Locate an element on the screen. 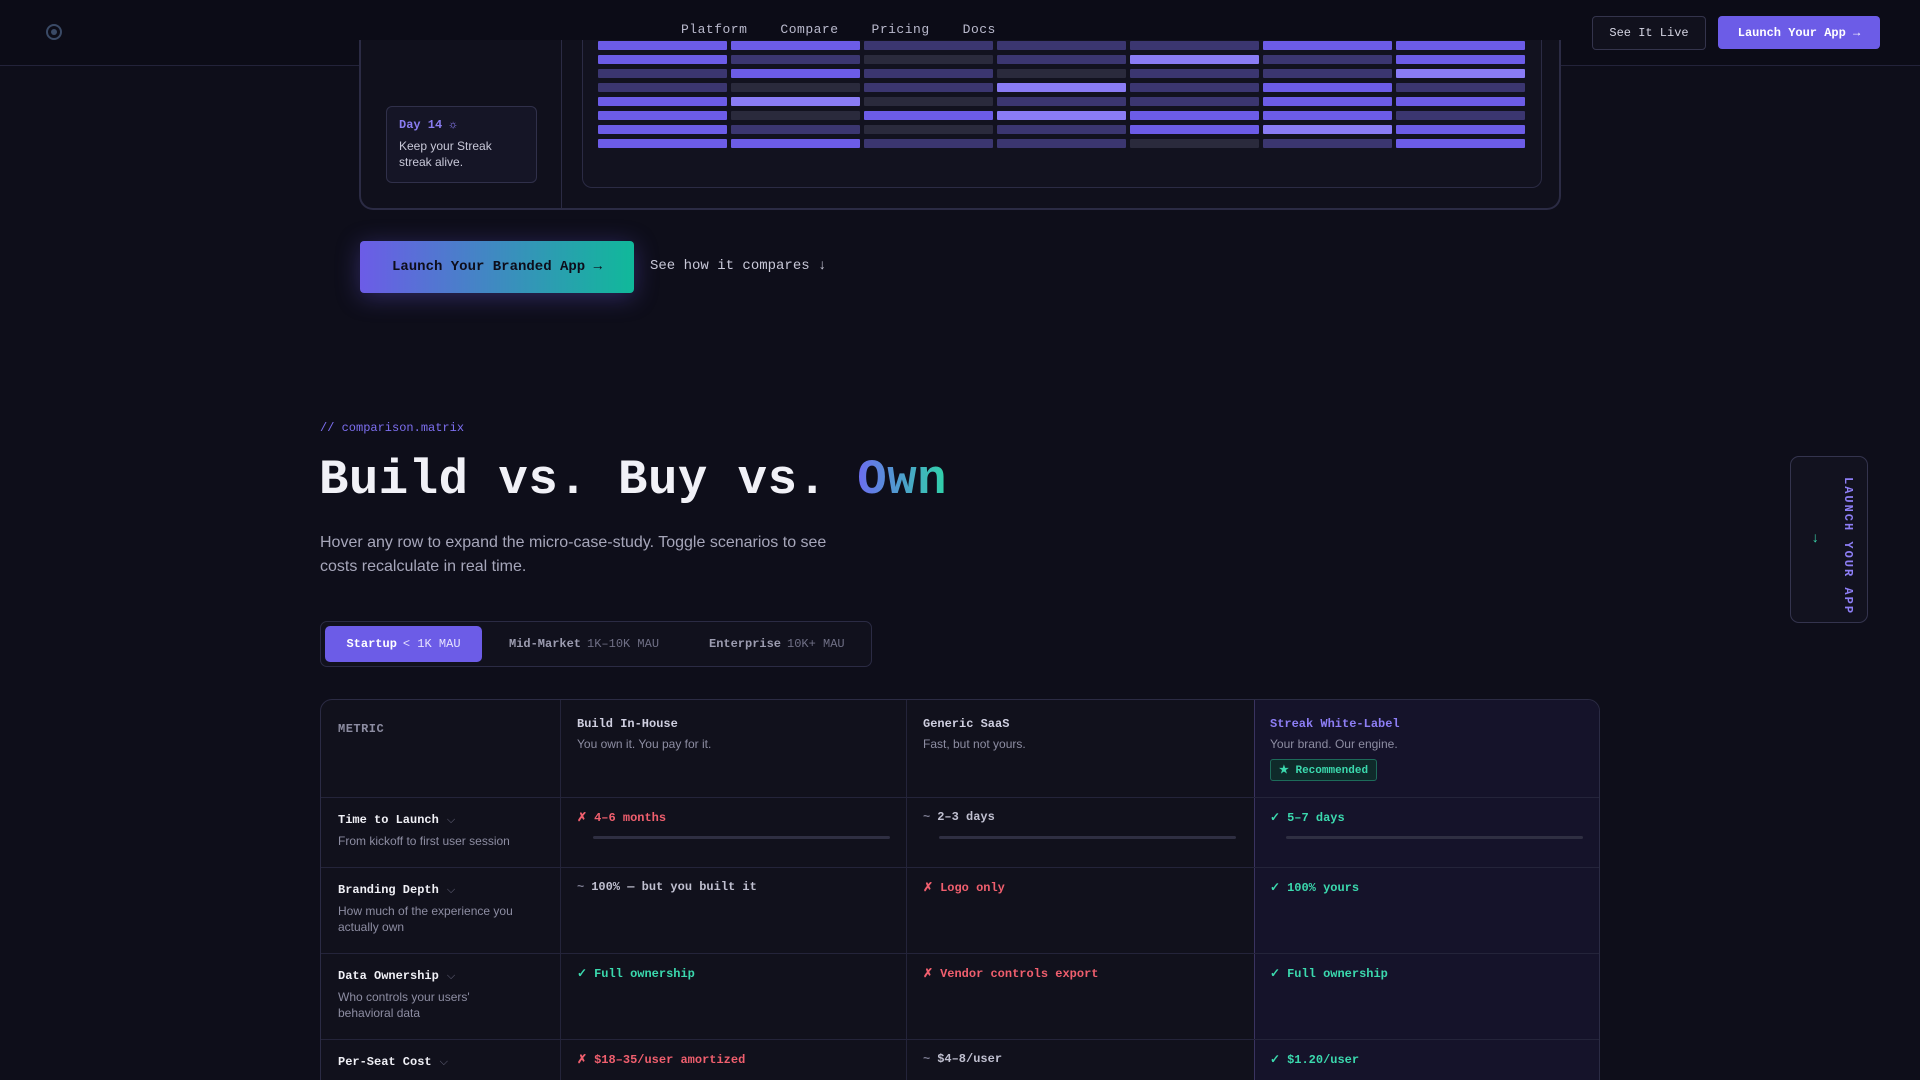 The image size is (1920, 1080). launch-app-button: Launch Your App → is located at coordinates (1799, 32).